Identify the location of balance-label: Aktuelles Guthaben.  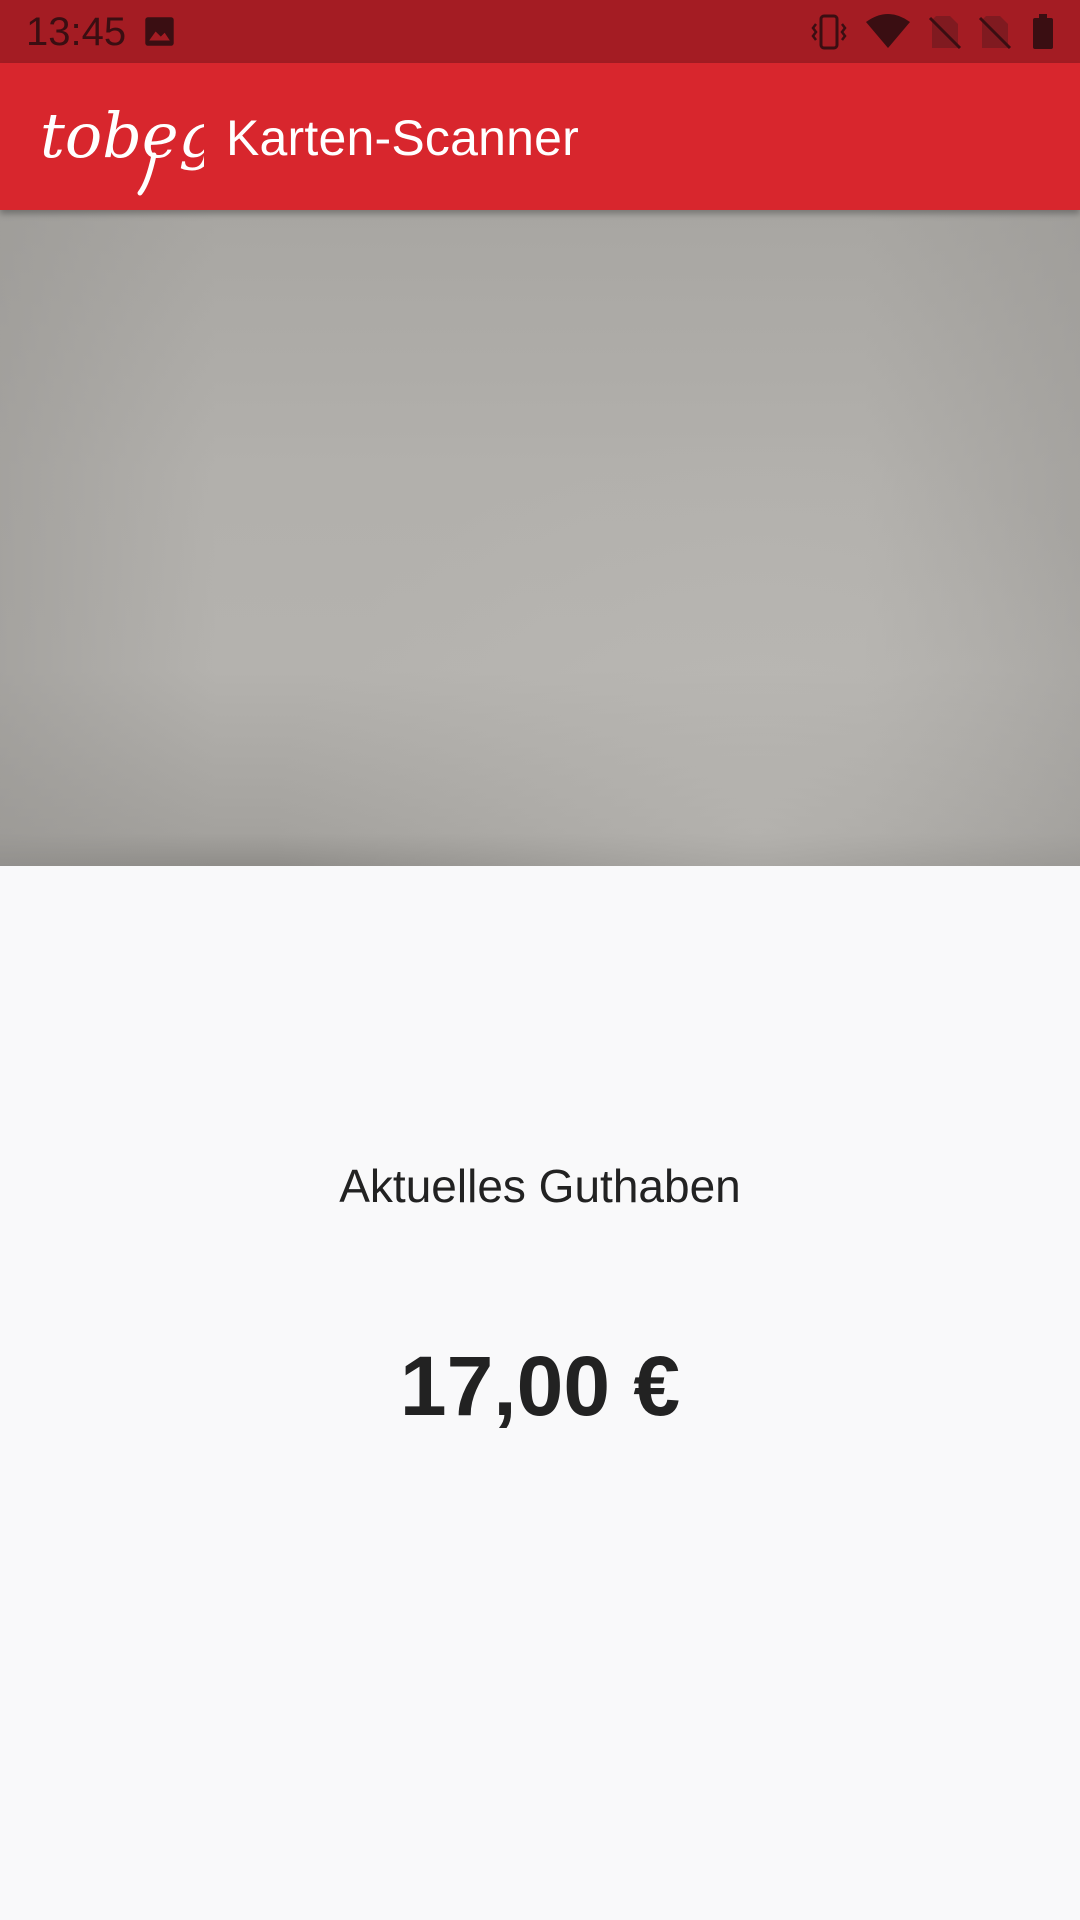
(540, 1186).